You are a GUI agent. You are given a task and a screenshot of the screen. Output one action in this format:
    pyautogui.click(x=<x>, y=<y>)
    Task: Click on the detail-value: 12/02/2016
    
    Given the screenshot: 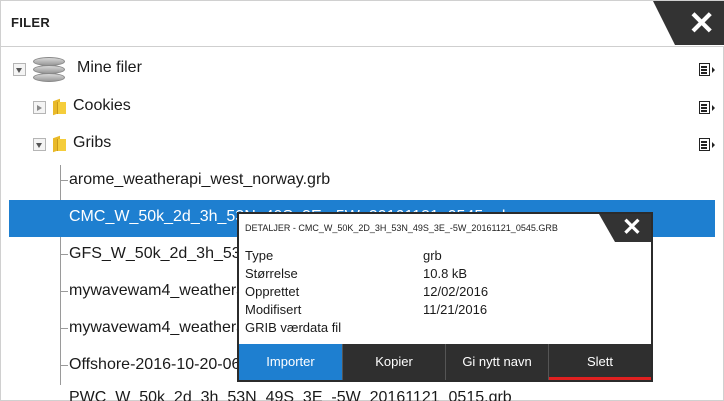 What is the action you would take?
    pyautogui.click(x=456, y=291)
    